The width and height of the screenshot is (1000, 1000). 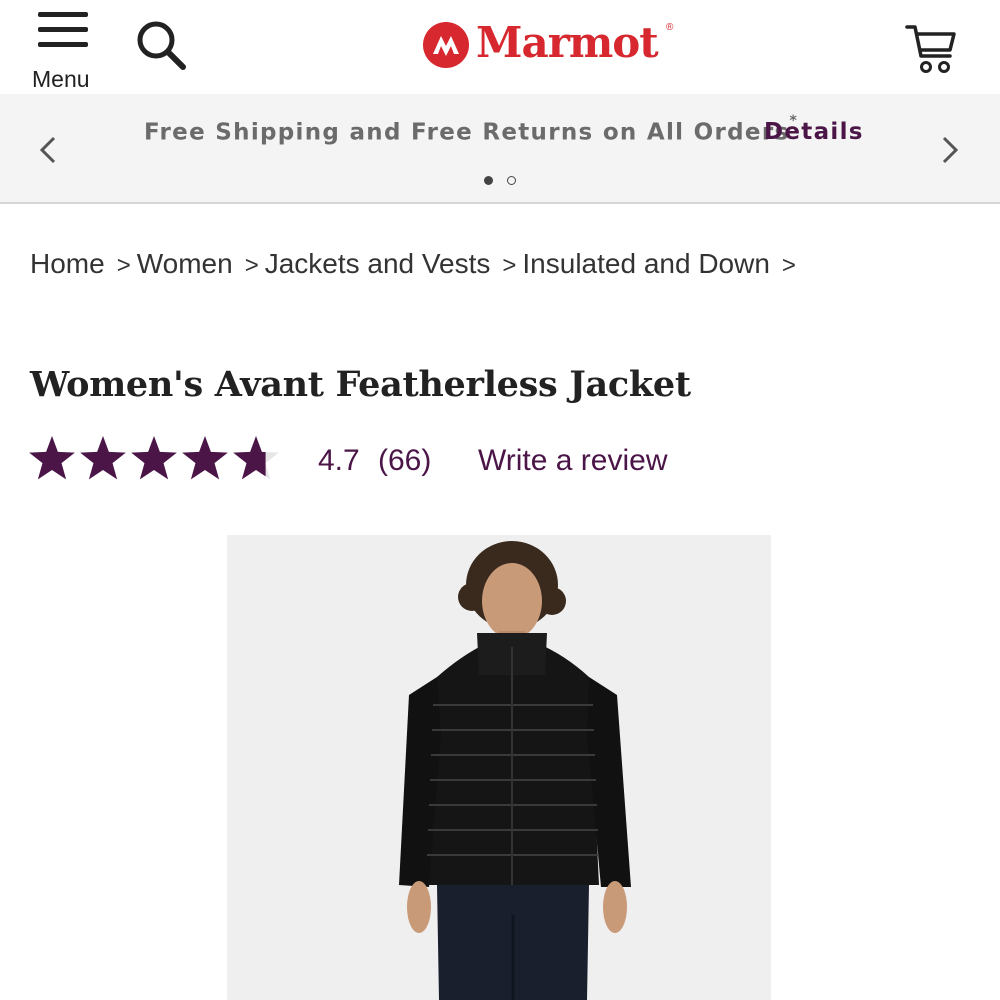 I want to click on rating-value: 4.7, so click(x=339, y=460).